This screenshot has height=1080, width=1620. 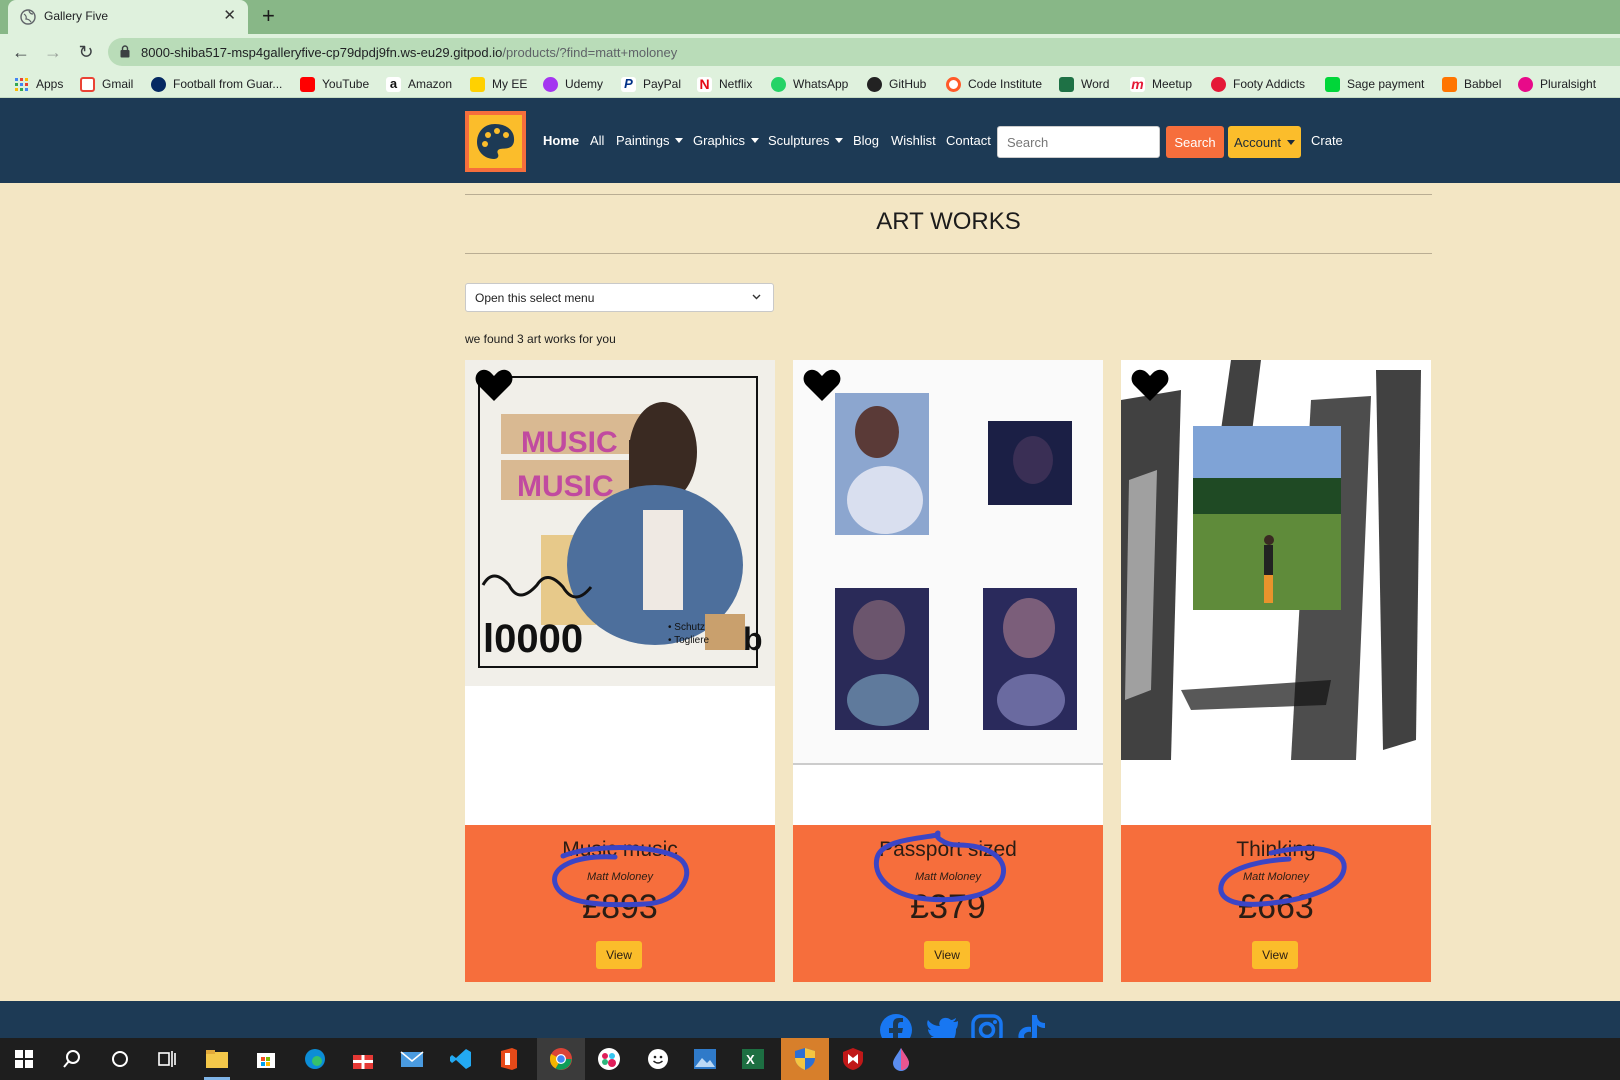 What do you see at coordinates (573, 84) in the screenshot?
I see `bookmark-udemy: Udemy` at bounding box center [573, 84].